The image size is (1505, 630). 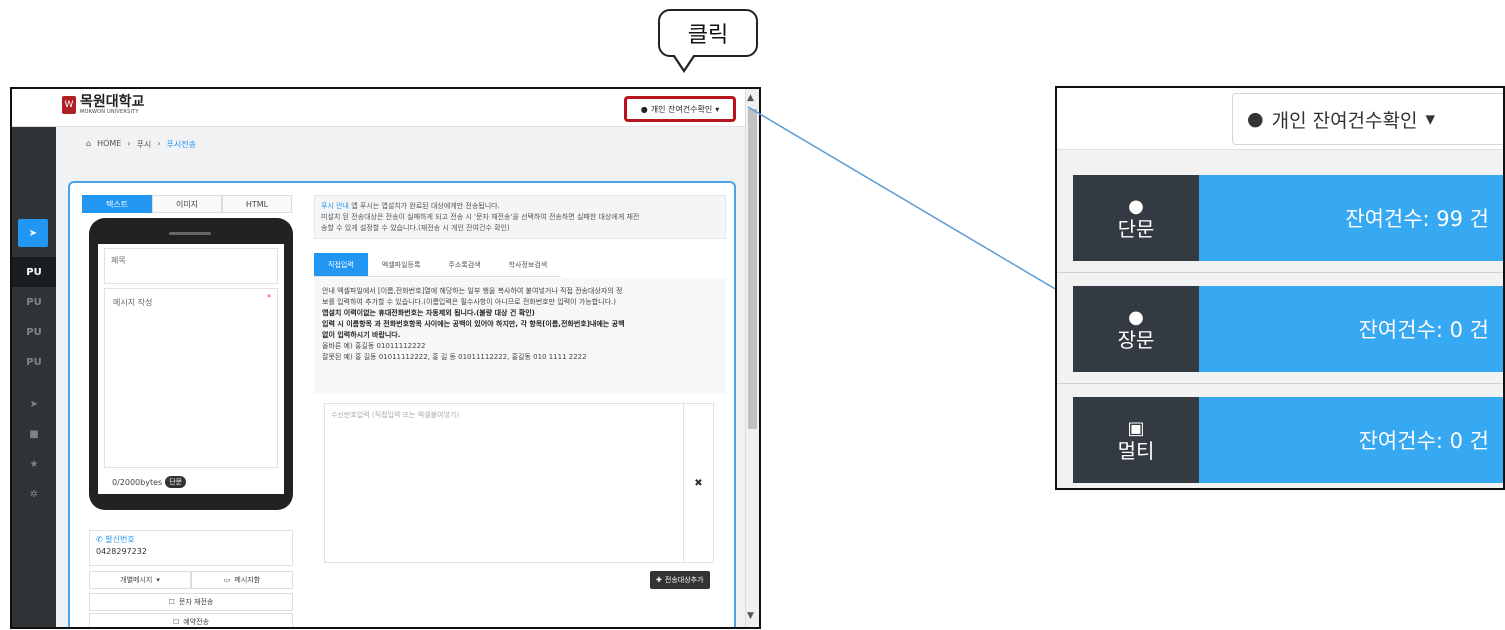 I want to click on tab-image-label: 이미지, so click(x=187, y=204).